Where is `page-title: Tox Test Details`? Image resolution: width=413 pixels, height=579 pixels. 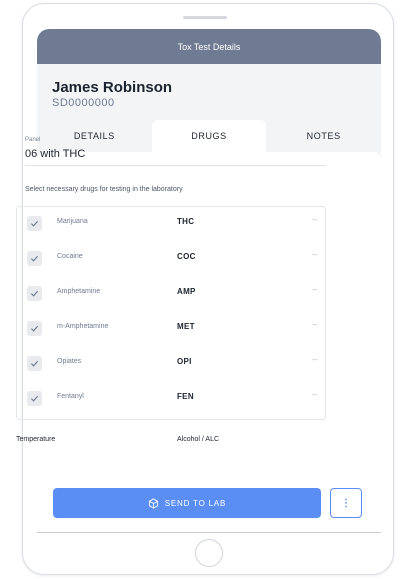 page-title: Tox Test Details is located at coordinates (209, 46).